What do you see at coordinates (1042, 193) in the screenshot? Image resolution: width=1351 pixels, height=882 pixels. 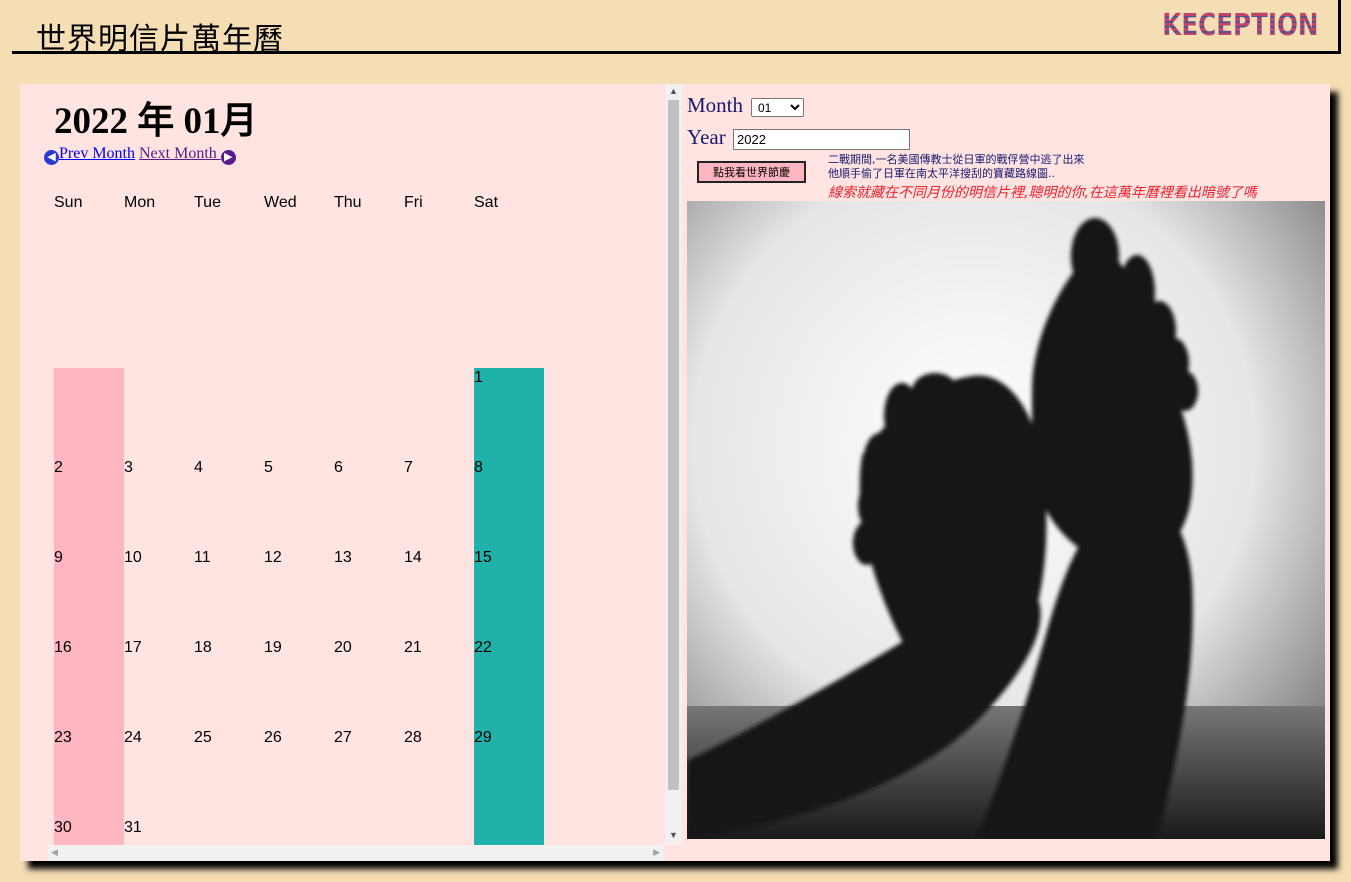 I see `hint-text: 線索就藏在不同月份的明信片裡,聰明的你,在這萬年曆裡看出暗號了嗎` at bounding box center [1042, 193].